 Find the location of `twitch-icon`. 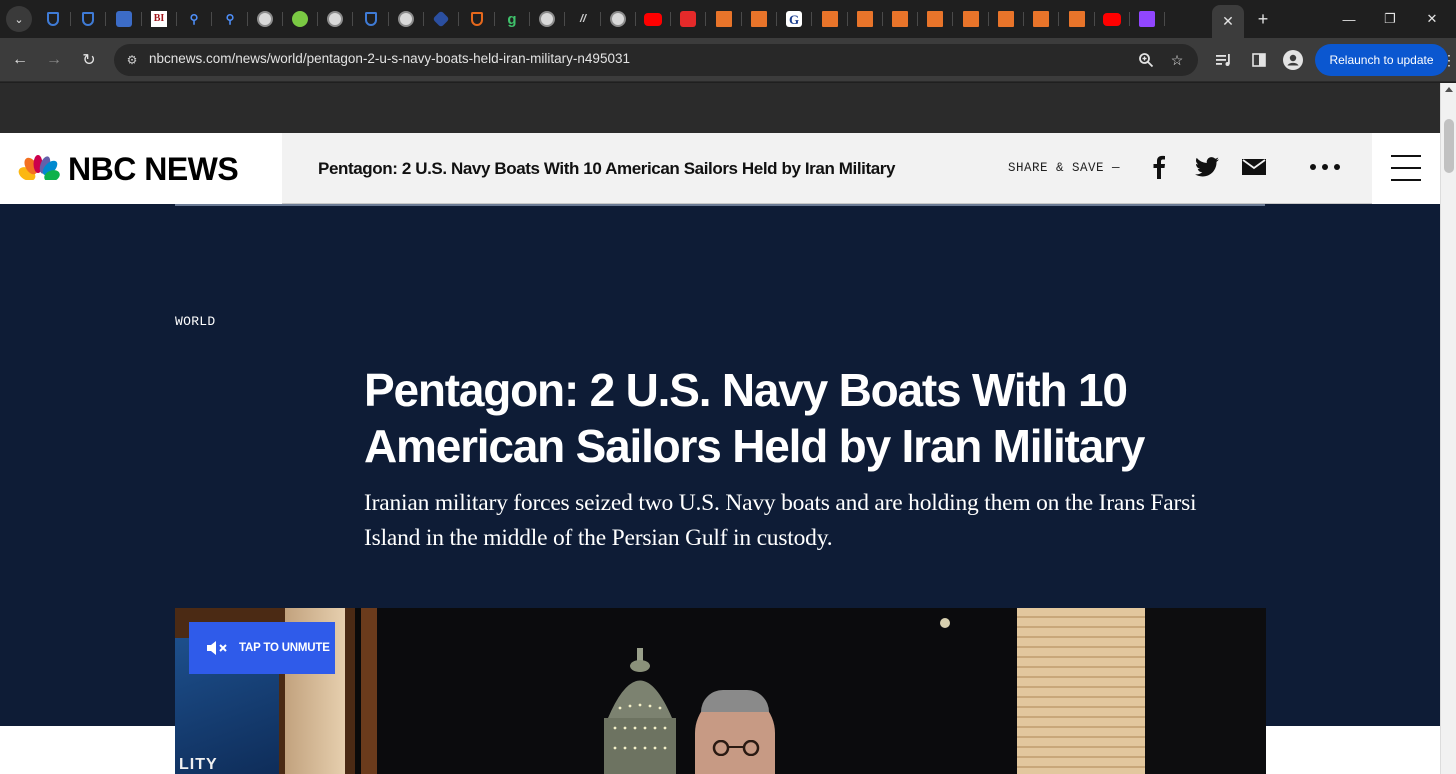

twitch-icon is located at coordinates (1147, 19).